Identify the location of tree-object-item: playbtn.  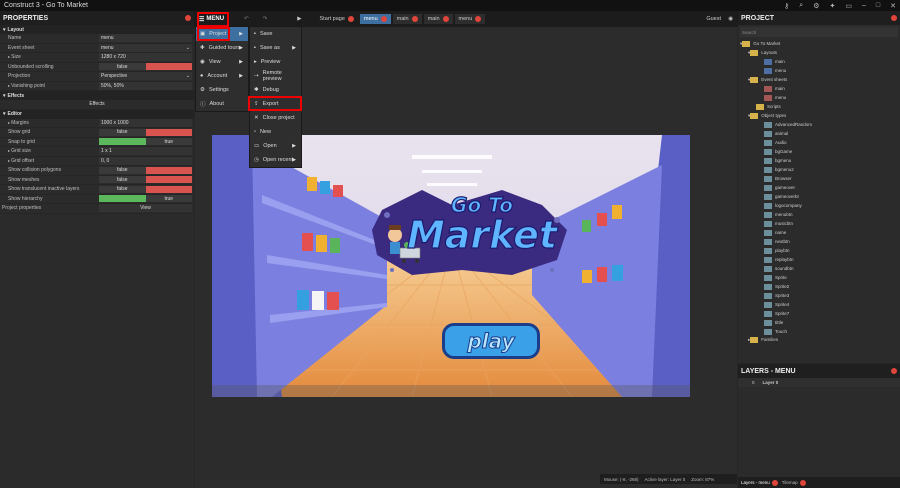
(819, 250).